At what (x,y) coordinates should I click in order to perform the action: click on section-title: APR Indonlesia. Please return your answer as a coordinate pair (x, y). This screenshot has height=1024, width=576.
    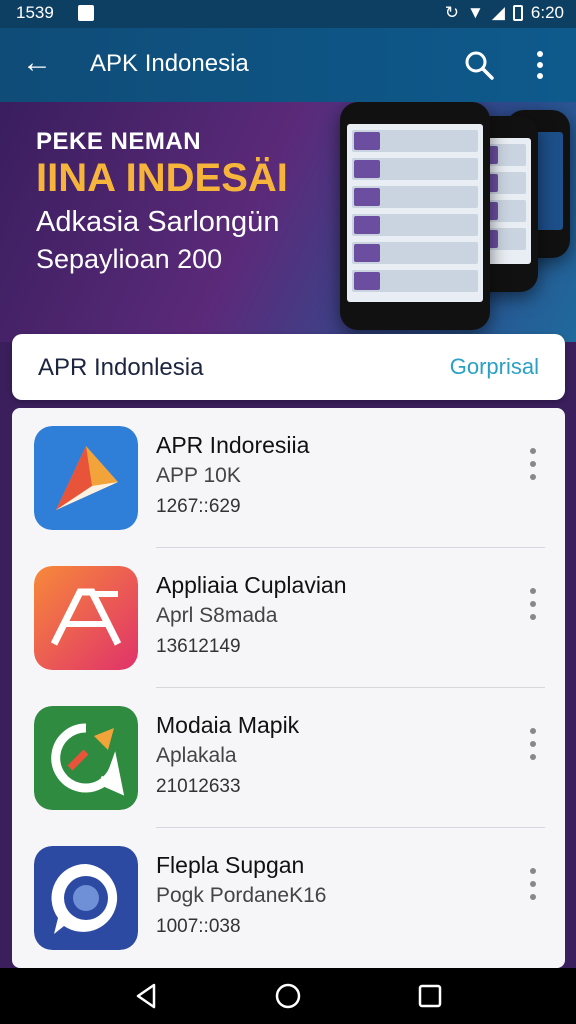
    Looking at the image, I should click on (121, 367).